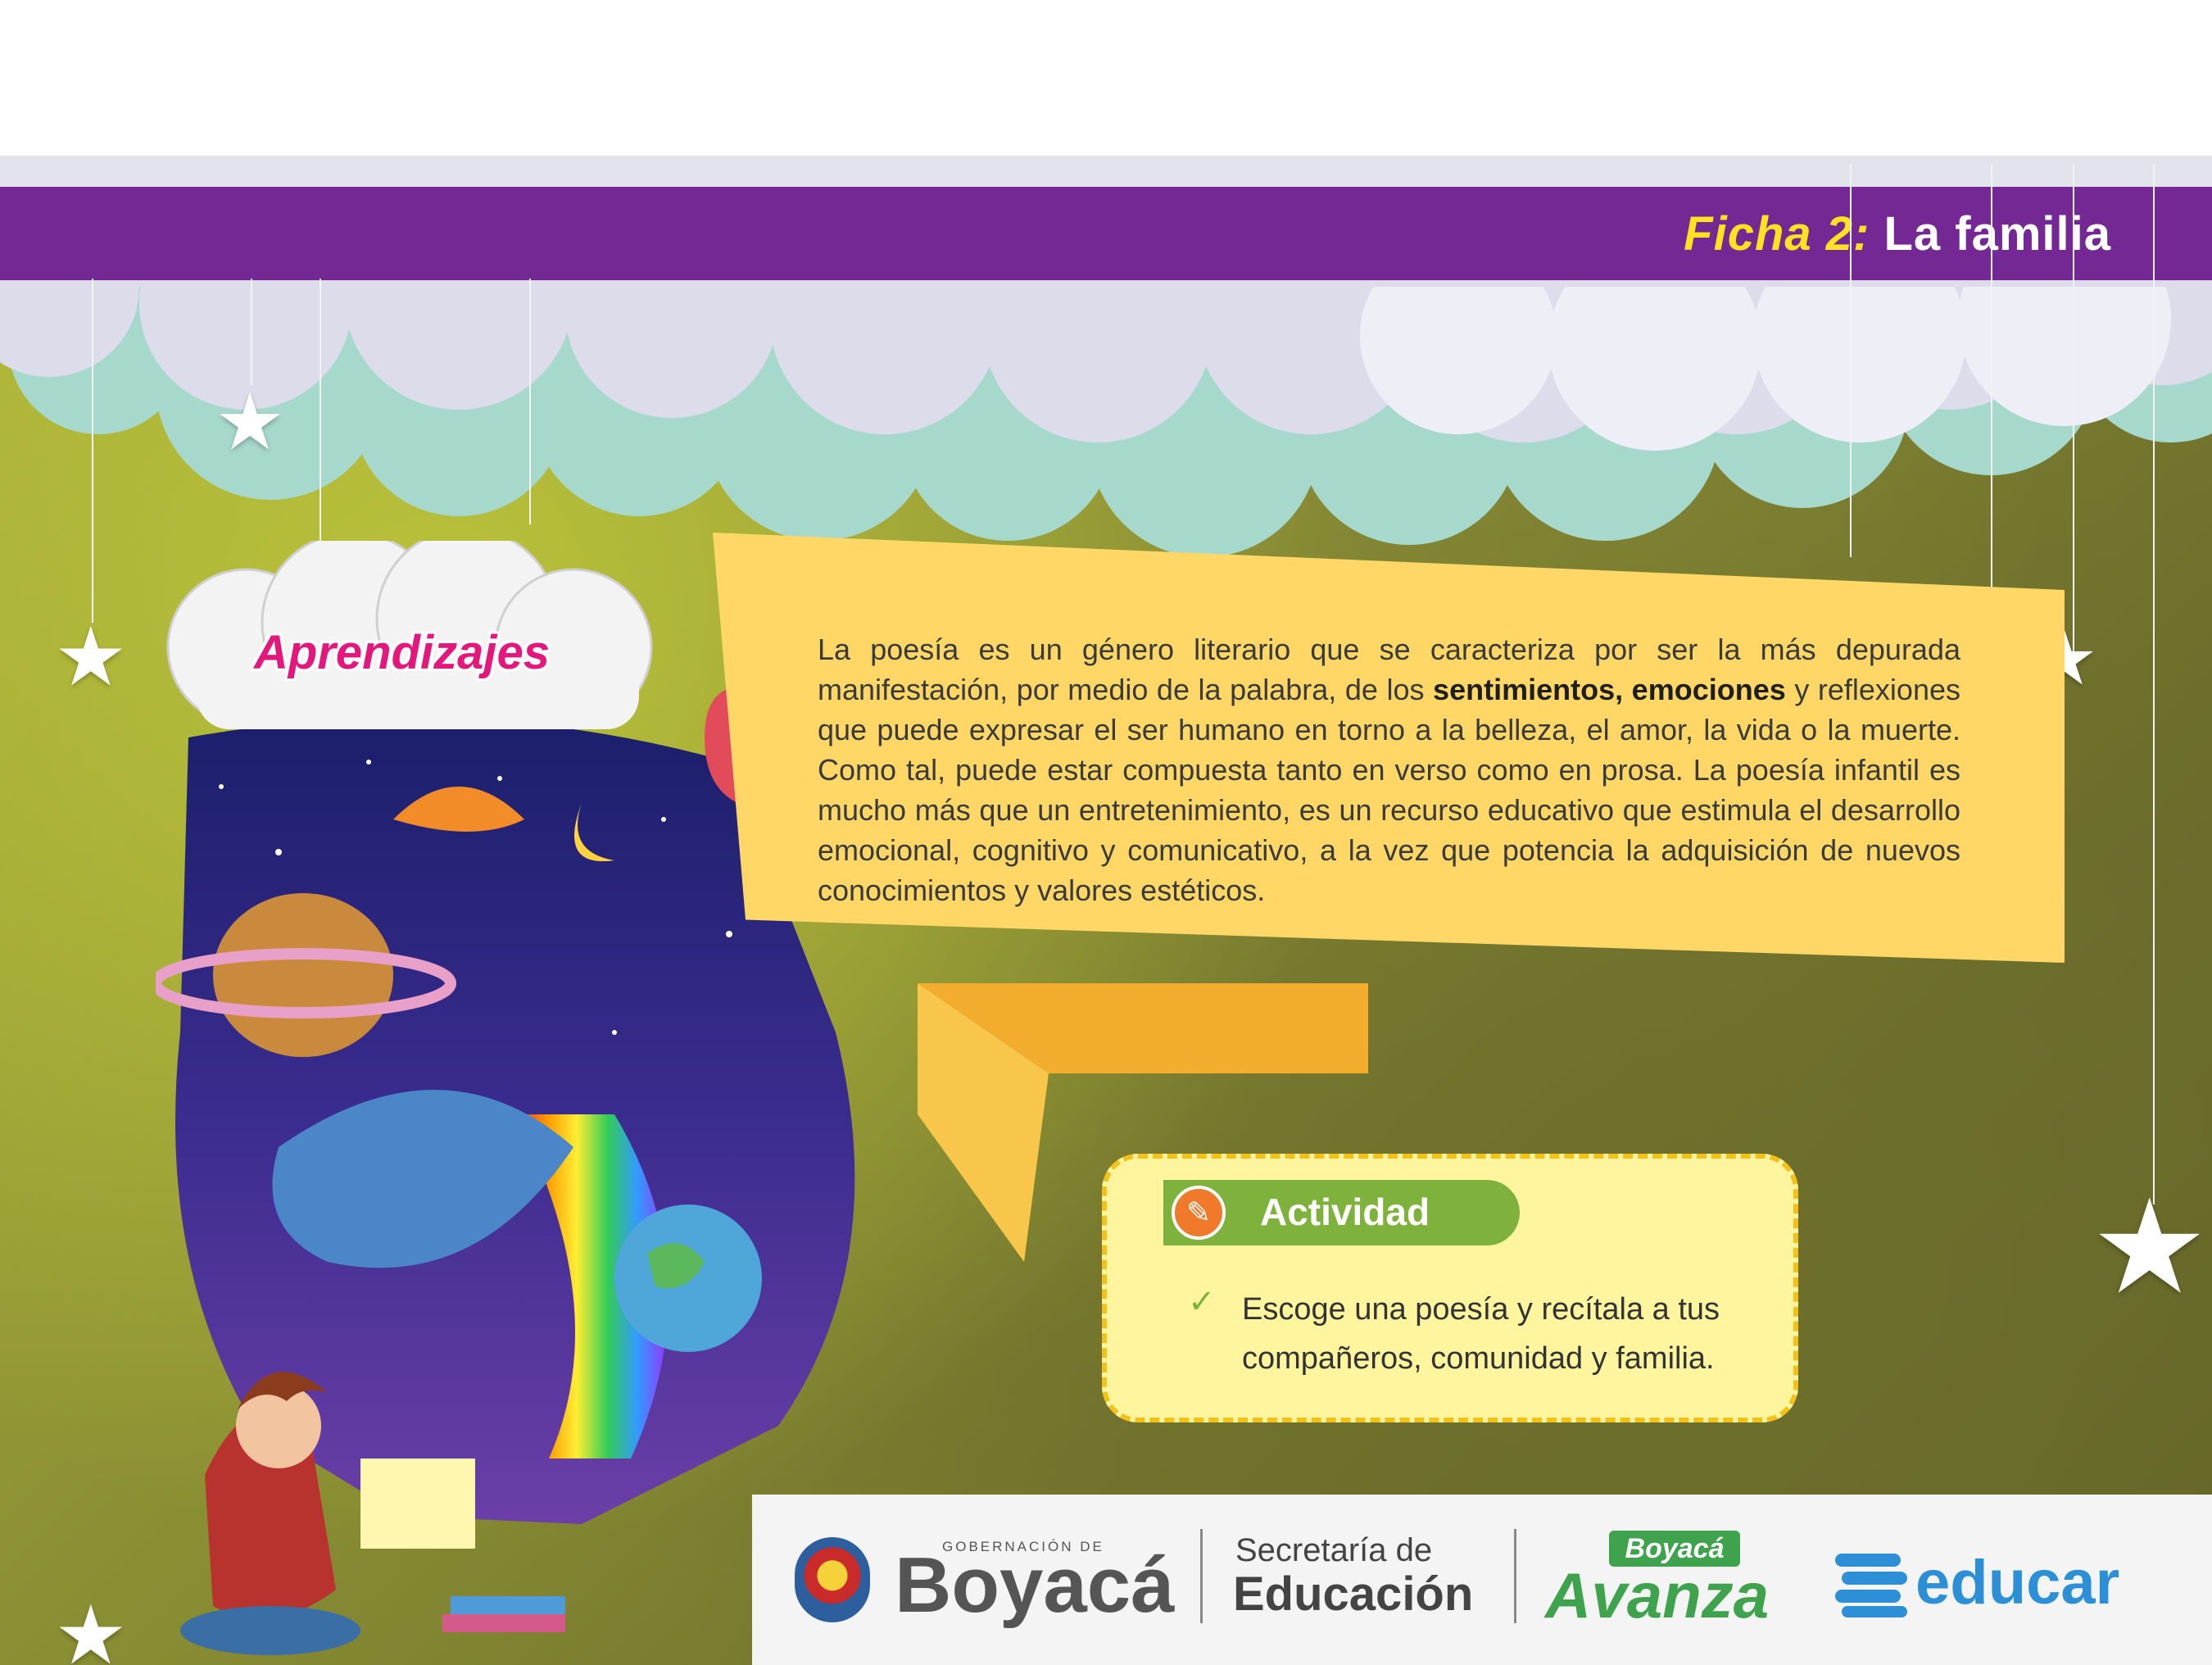  What do you see at coordinates (1199, 1213) in the screenshot?
I see `pencil-icon: ✎` at bounding box center [1199, 1213].